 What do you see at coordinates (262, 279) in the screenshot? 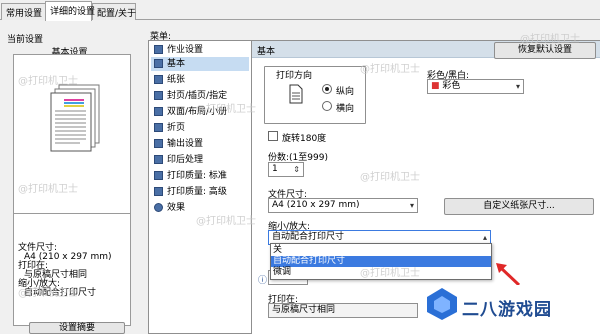
I see `info-icon: ⓘ` at bounding box center [262, 279].